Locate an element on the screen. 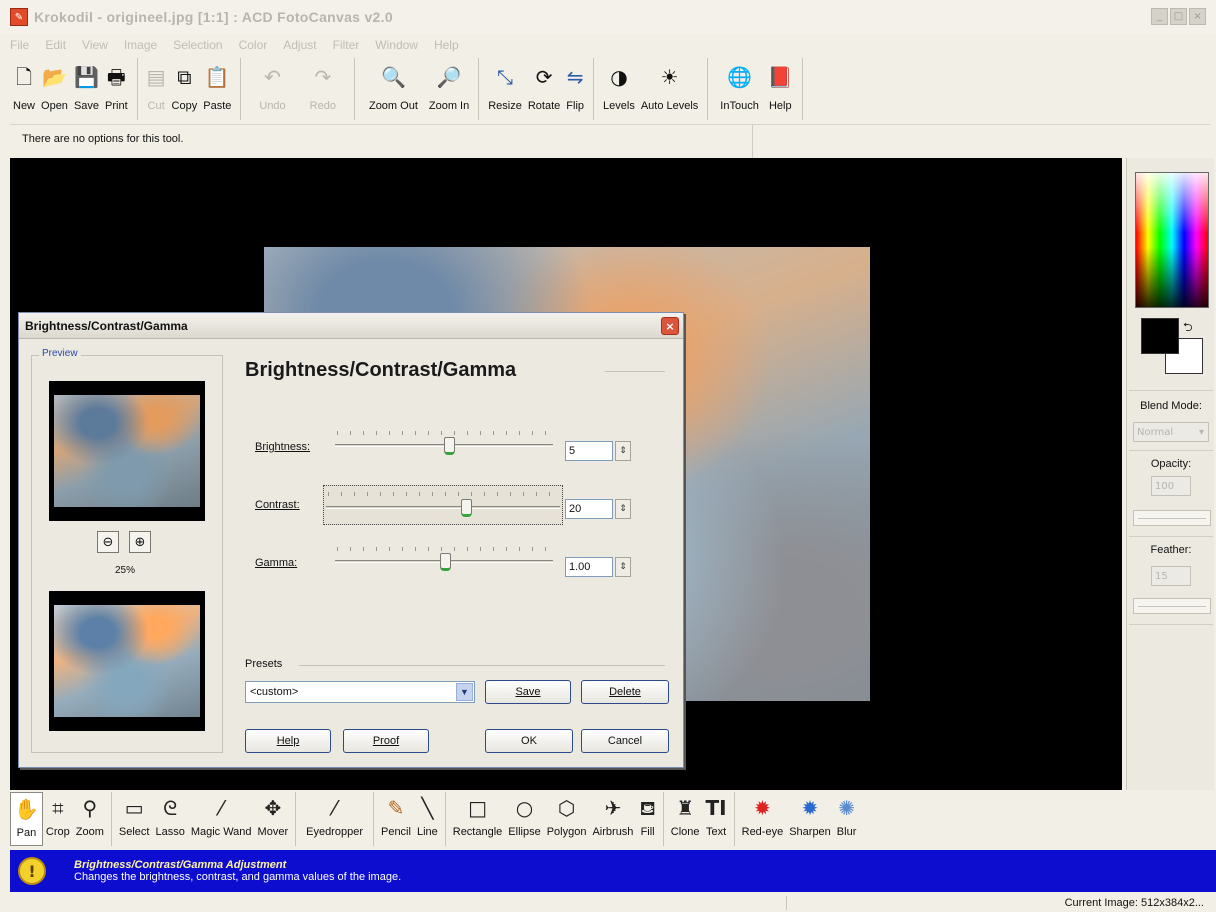 This screenshot has height=912, width=1216. swap-colors-icon: ⮌ is located at coordinates (1188, 328).